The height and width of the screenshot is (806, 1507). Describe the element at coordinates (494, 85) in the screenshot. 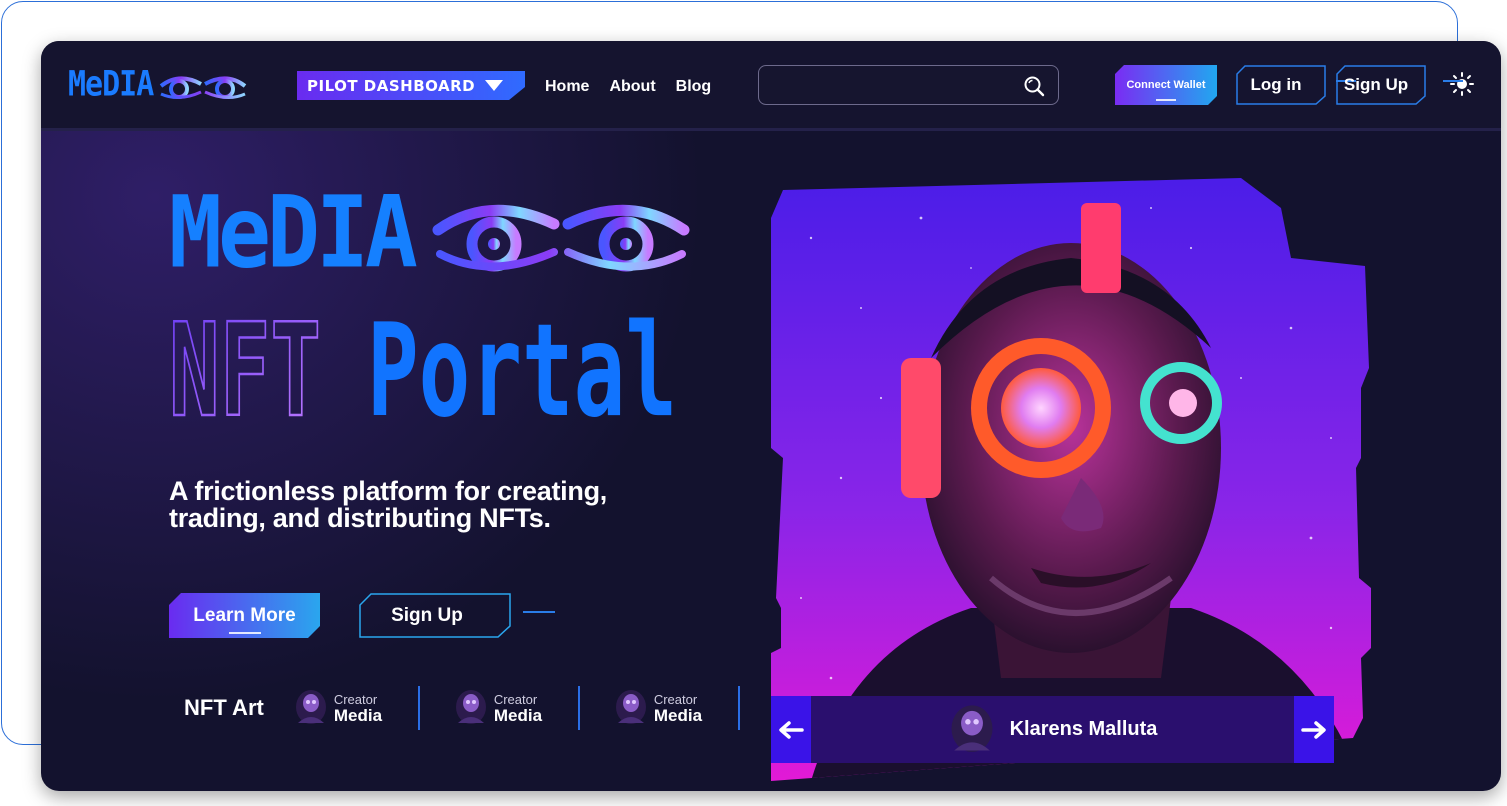

I see `chevron-down-icon` at that location.